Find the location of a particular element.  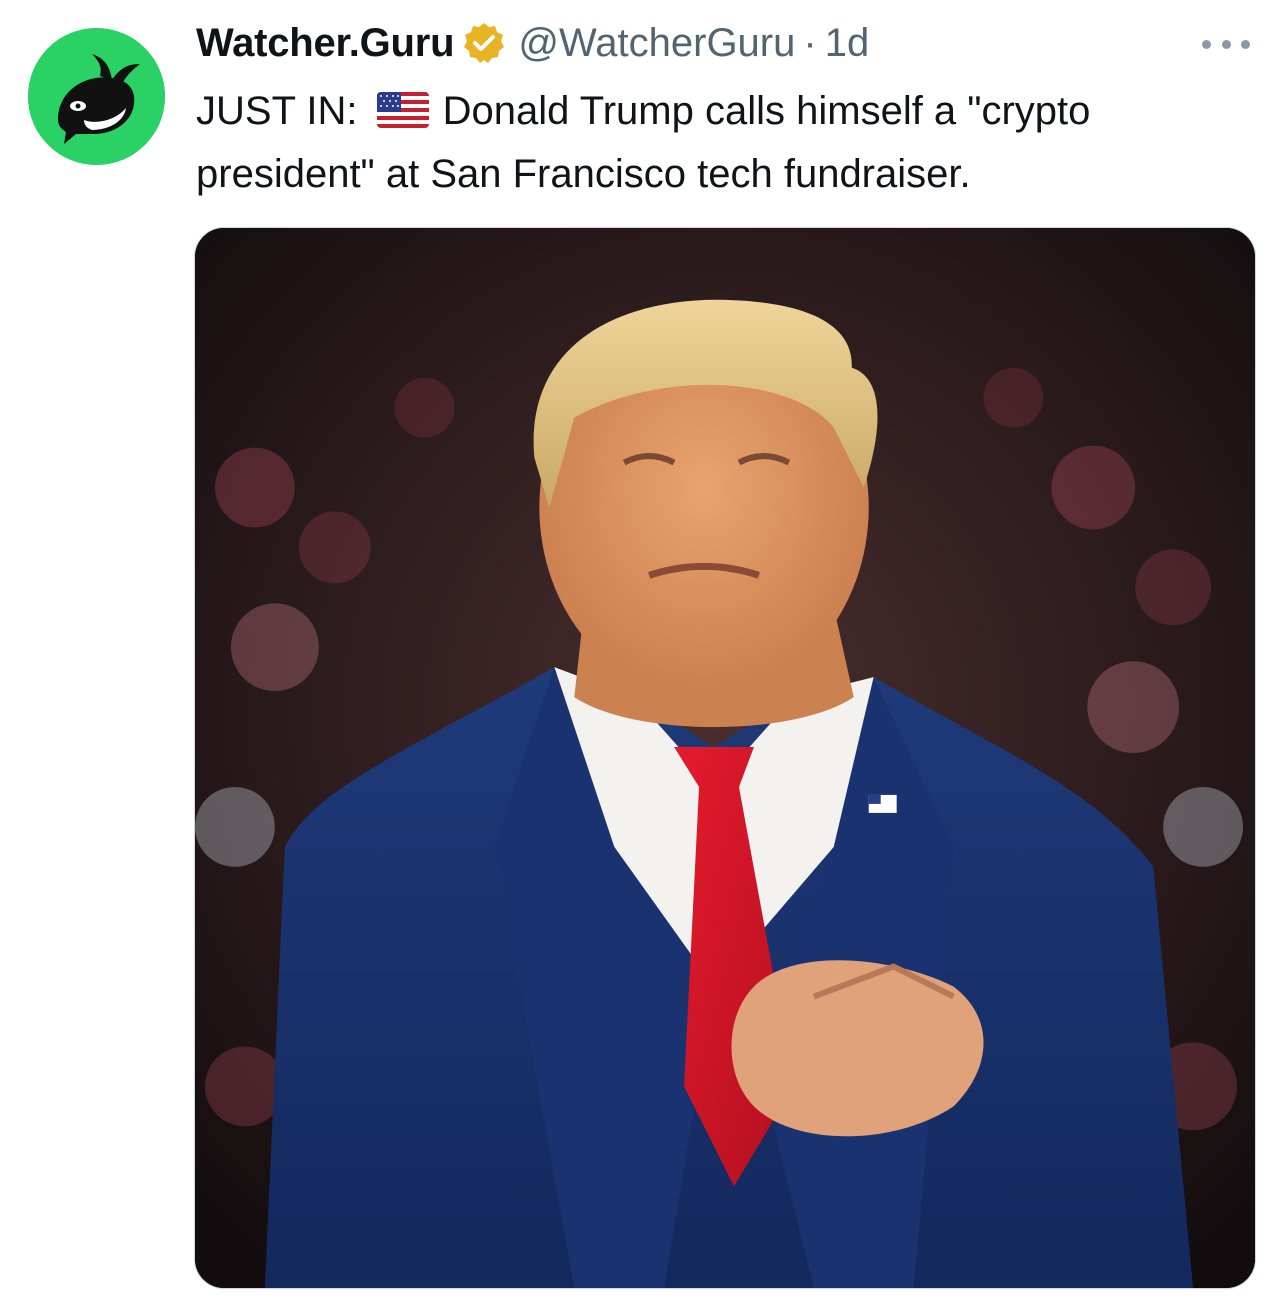

author-avatar is located at coordinates (96, 96).